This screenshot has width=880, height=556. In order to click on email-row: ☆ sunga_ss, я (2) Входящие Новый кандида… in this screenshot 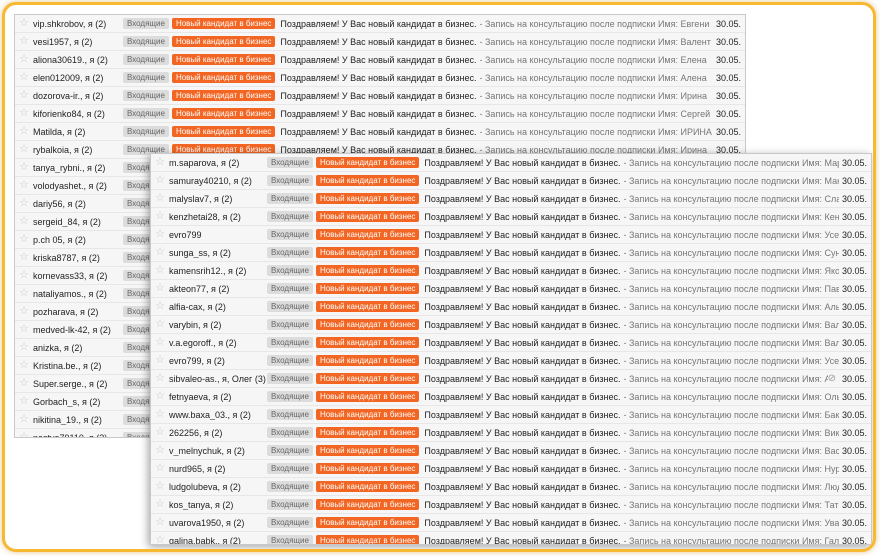, I will do `click(511, 253)`.